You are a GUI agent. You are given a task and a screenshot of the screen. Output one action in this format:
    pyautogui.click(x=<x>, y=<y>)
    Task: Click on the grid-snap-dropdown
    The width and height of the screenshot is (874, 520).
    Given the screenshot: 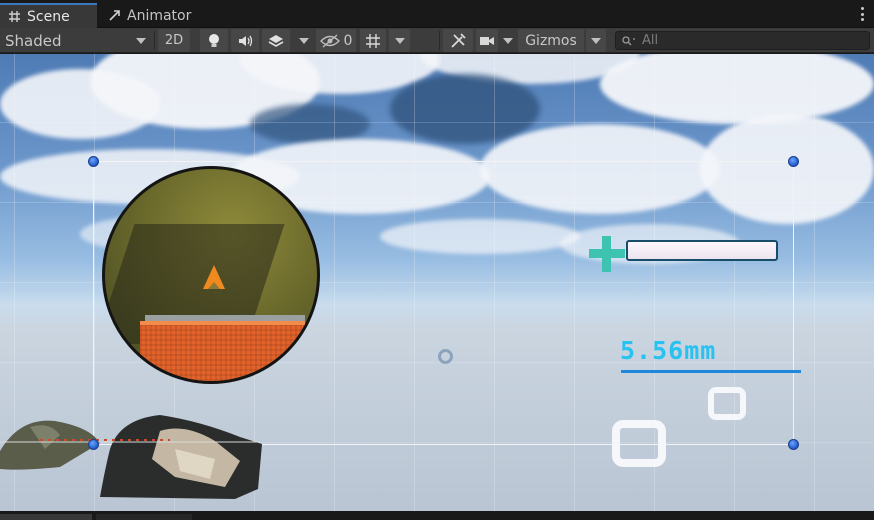 What is the action you would take?
    pyautogui.click(x=399, y=40)
    